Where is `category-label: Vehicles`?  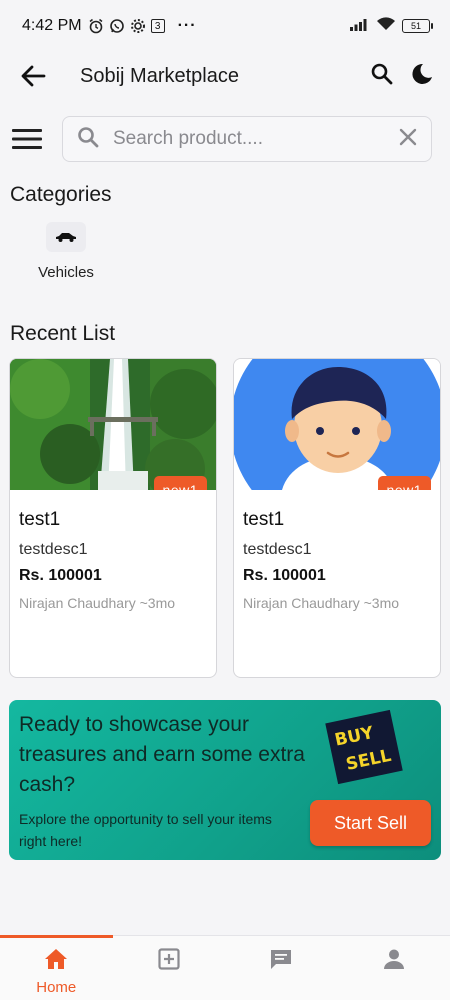
category-label: Vehicles is located at coordinates (66, 272).